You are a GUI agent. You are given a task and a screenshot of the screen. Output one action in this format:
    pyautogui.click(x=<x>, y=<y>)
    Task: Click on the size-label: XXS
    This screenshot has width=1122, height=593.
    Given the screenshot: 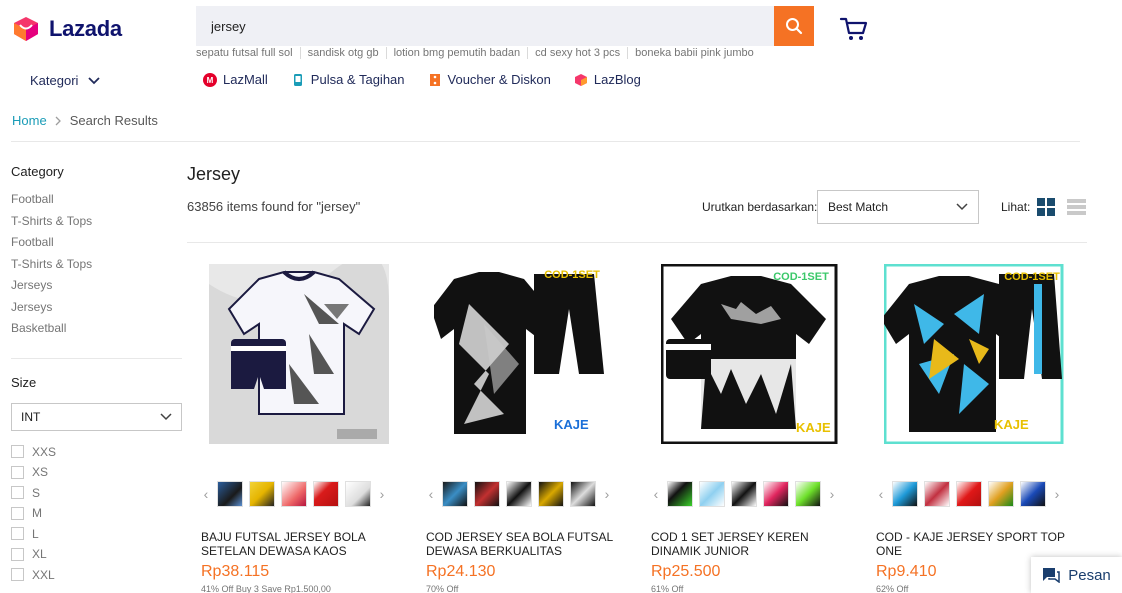 What is the action you would take?
    pyautogui.click(x=44, y=451)
    